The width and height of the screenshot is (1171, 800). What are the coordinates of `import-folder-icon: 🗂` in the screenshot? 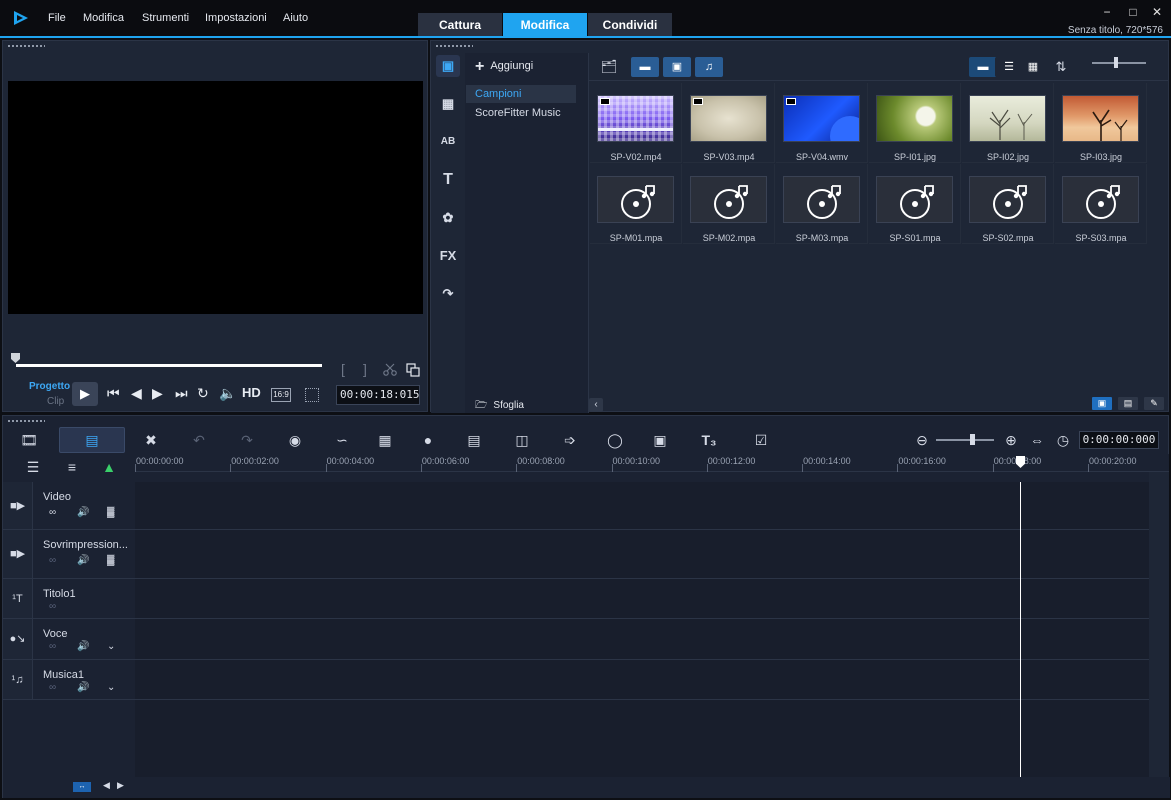 It's located at (609, 67).